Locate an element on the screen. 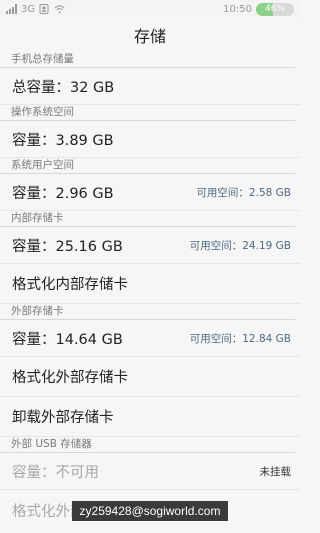 The image size is (320, 533). status-time: 10:50 is located at coordinates (237, 9).